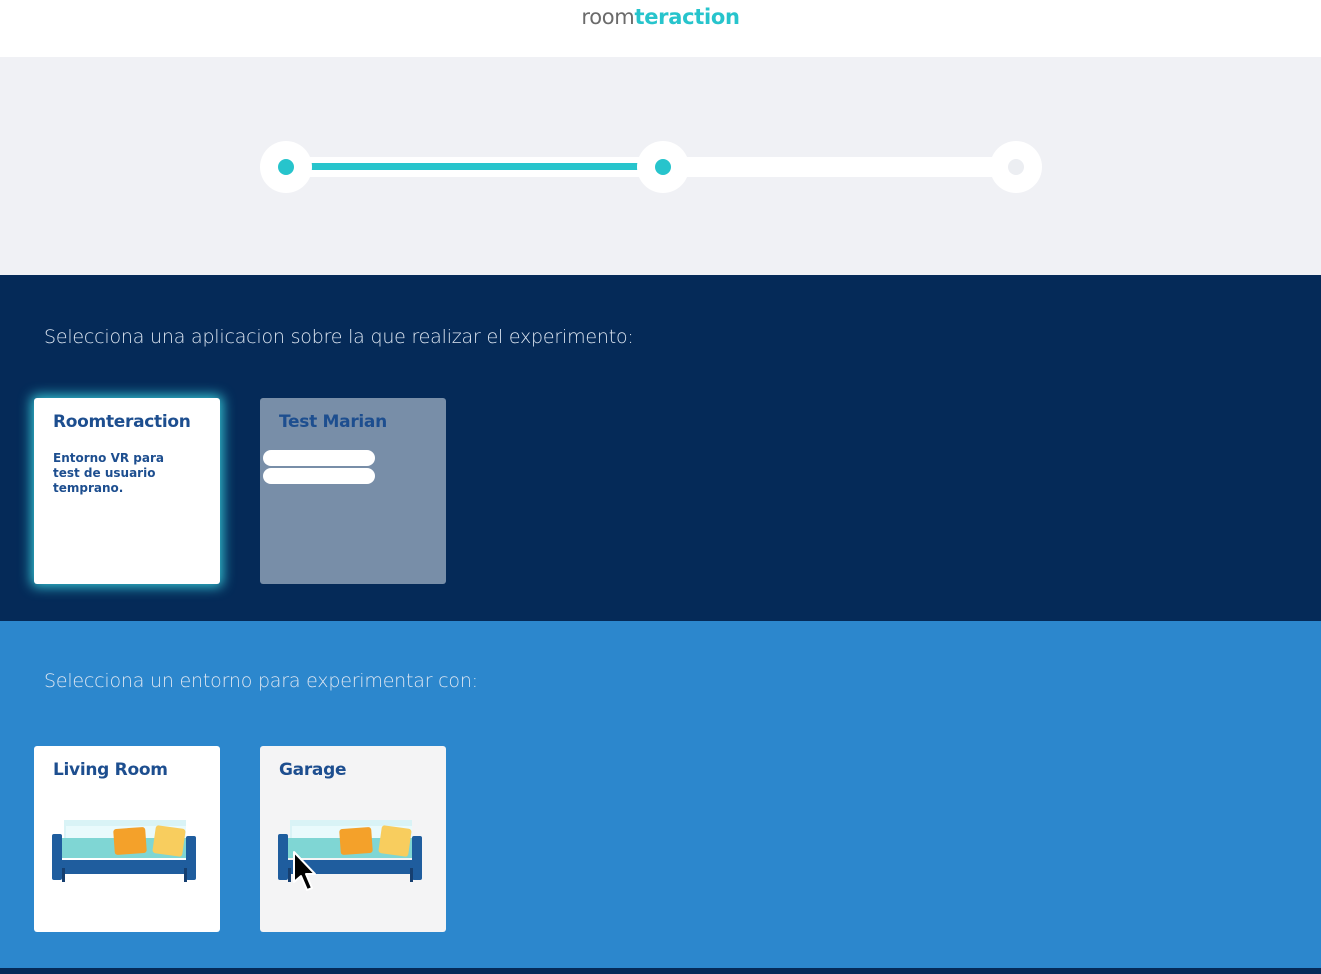  Describe the element at coordinates (124, 851) in the screenshot. I see `sofa-icon` at that location.